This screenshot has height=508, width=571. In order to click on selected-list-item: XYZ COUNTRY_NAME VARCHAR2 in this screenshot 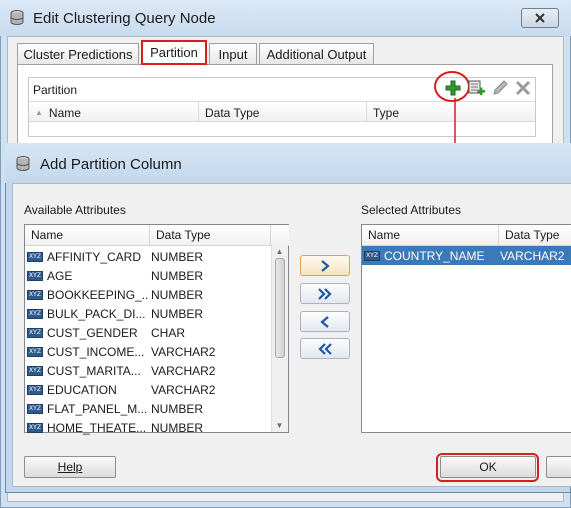, I will do `click(466, 255)`.